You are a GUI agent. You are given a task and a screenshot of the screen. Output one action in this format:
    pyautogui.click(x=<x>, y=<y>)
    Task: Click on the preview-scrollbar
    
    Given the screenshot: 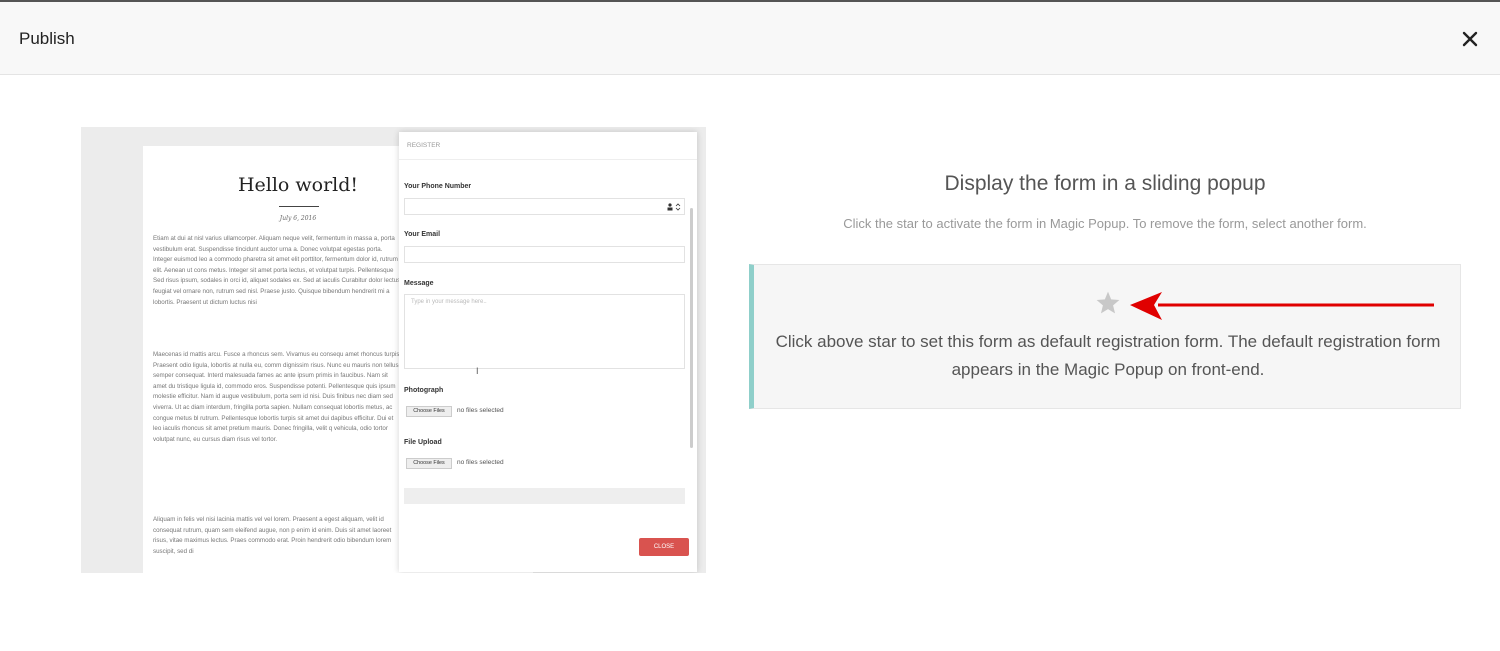 What is the action you would take?
    pyautogui.click(x=691, y=328)
    